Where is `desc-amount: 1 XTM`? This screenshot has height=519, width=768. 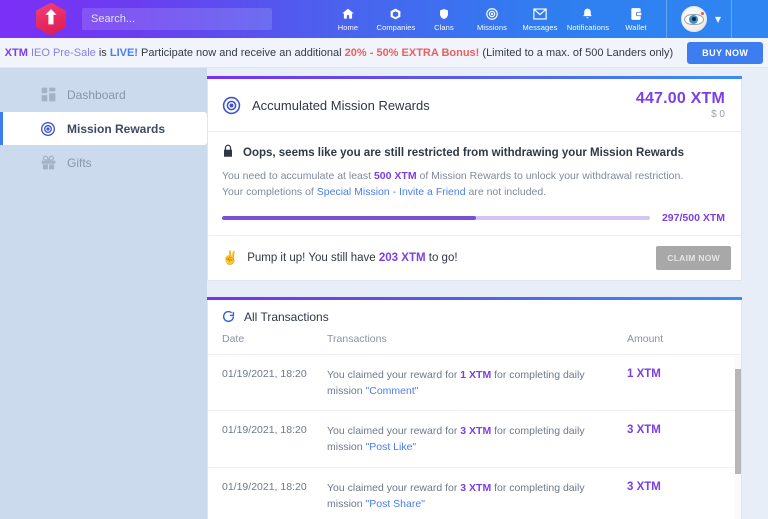 desc-amount: 1 XTM is located at coordinates (476, 374).